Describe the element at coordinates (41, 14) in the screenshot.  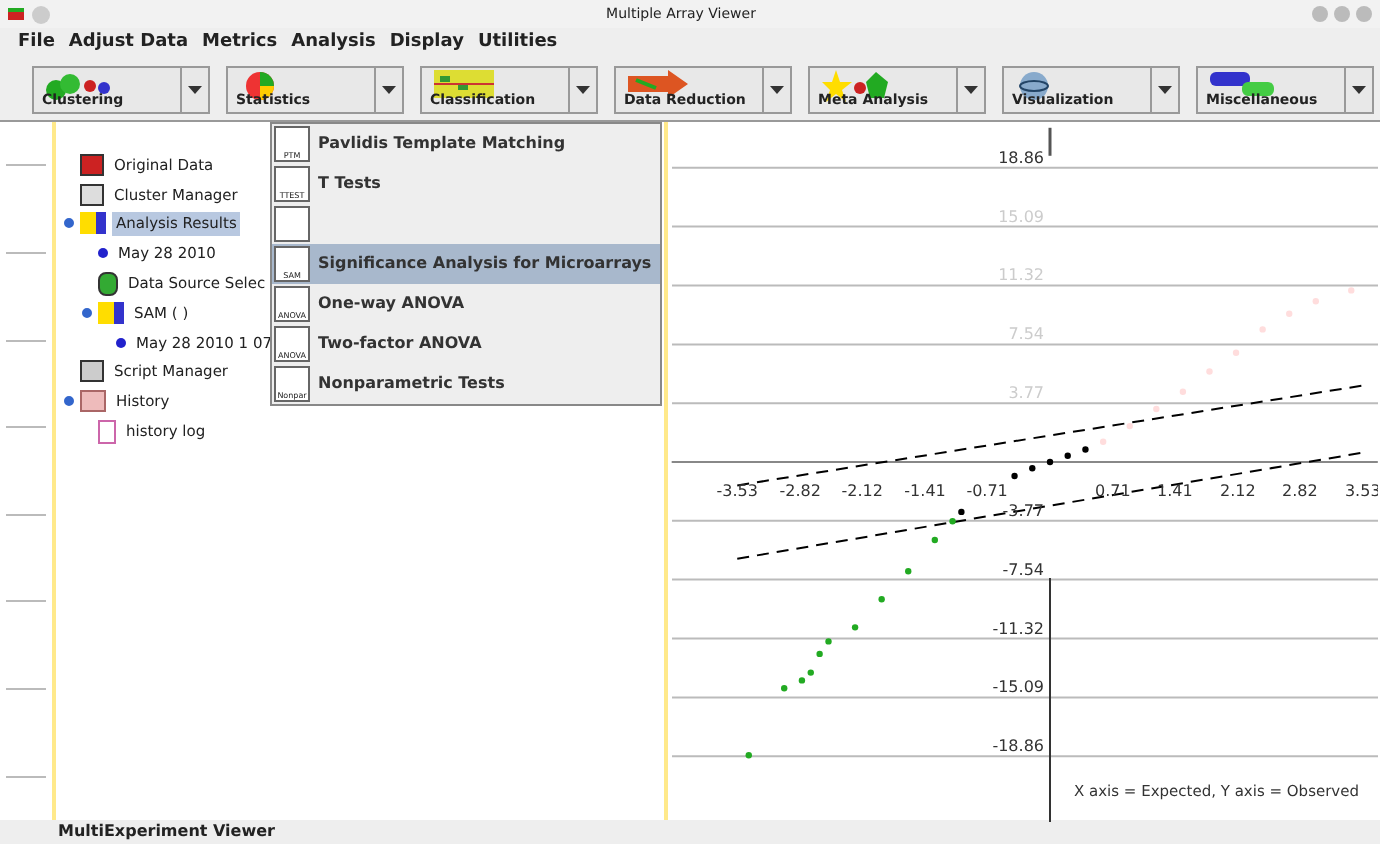
I see `window-menu-button` at that location.